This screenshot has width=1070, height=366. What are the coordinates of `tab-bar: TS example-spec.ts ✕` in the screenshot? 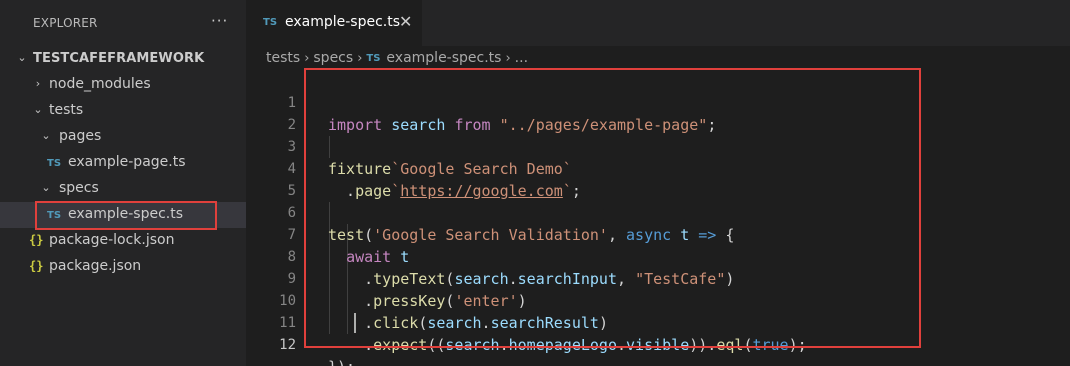 It's located at (658, 23).